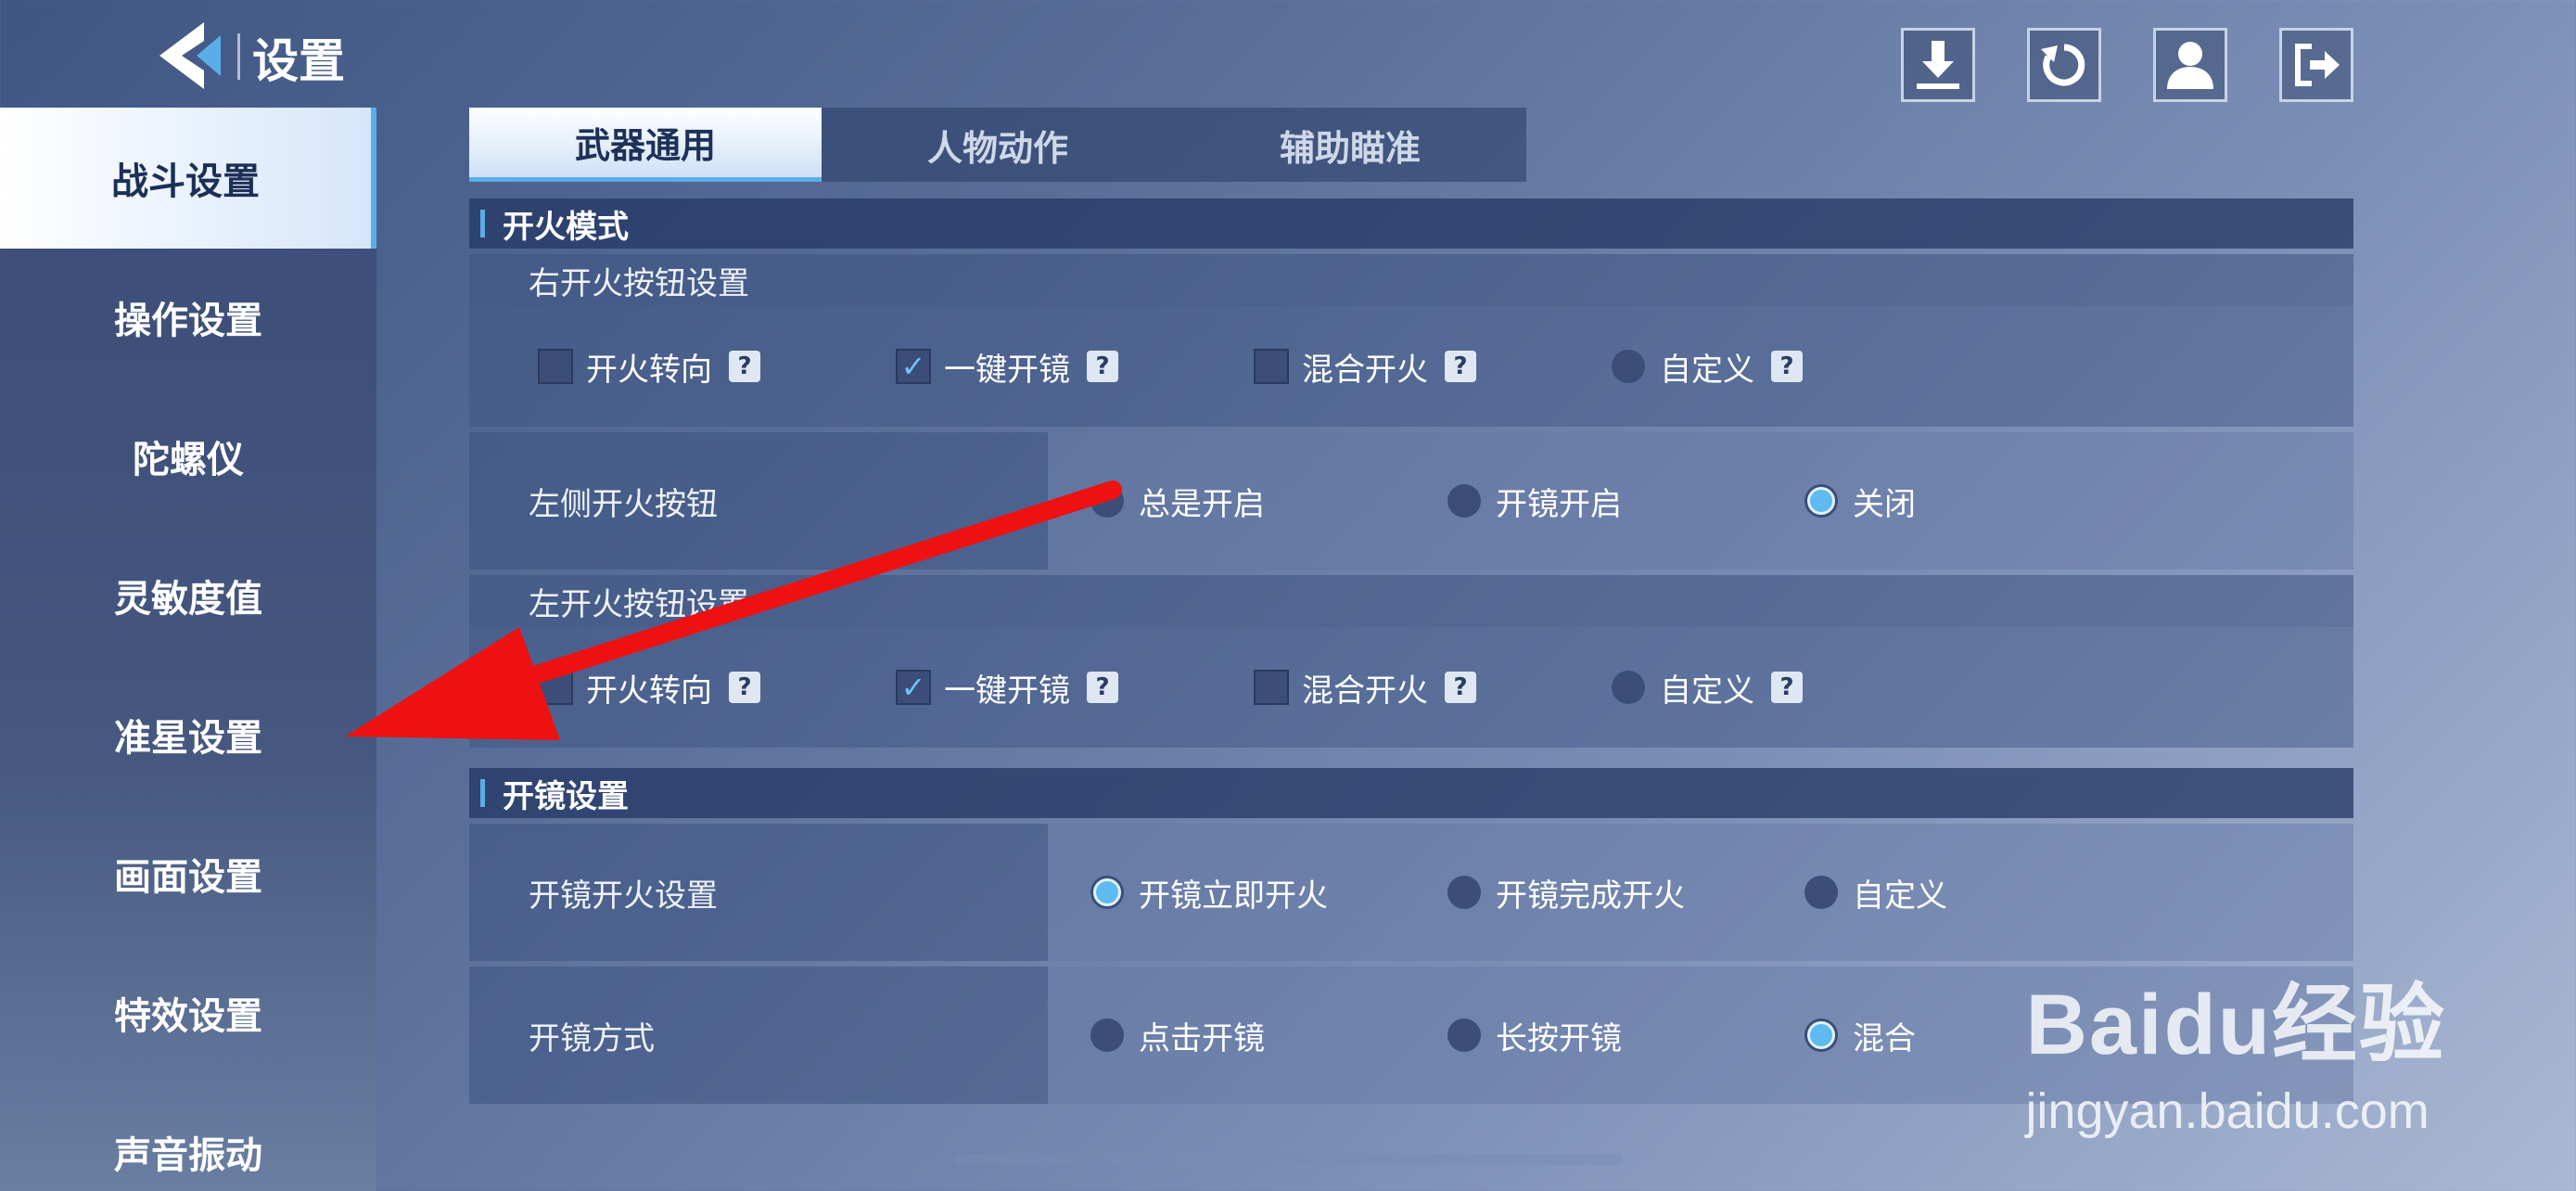  What do you see at coordinates (188, 877) in the screenshot?
I see `sidebar-item-label: 画面设置` at bounding box center [188, 877].